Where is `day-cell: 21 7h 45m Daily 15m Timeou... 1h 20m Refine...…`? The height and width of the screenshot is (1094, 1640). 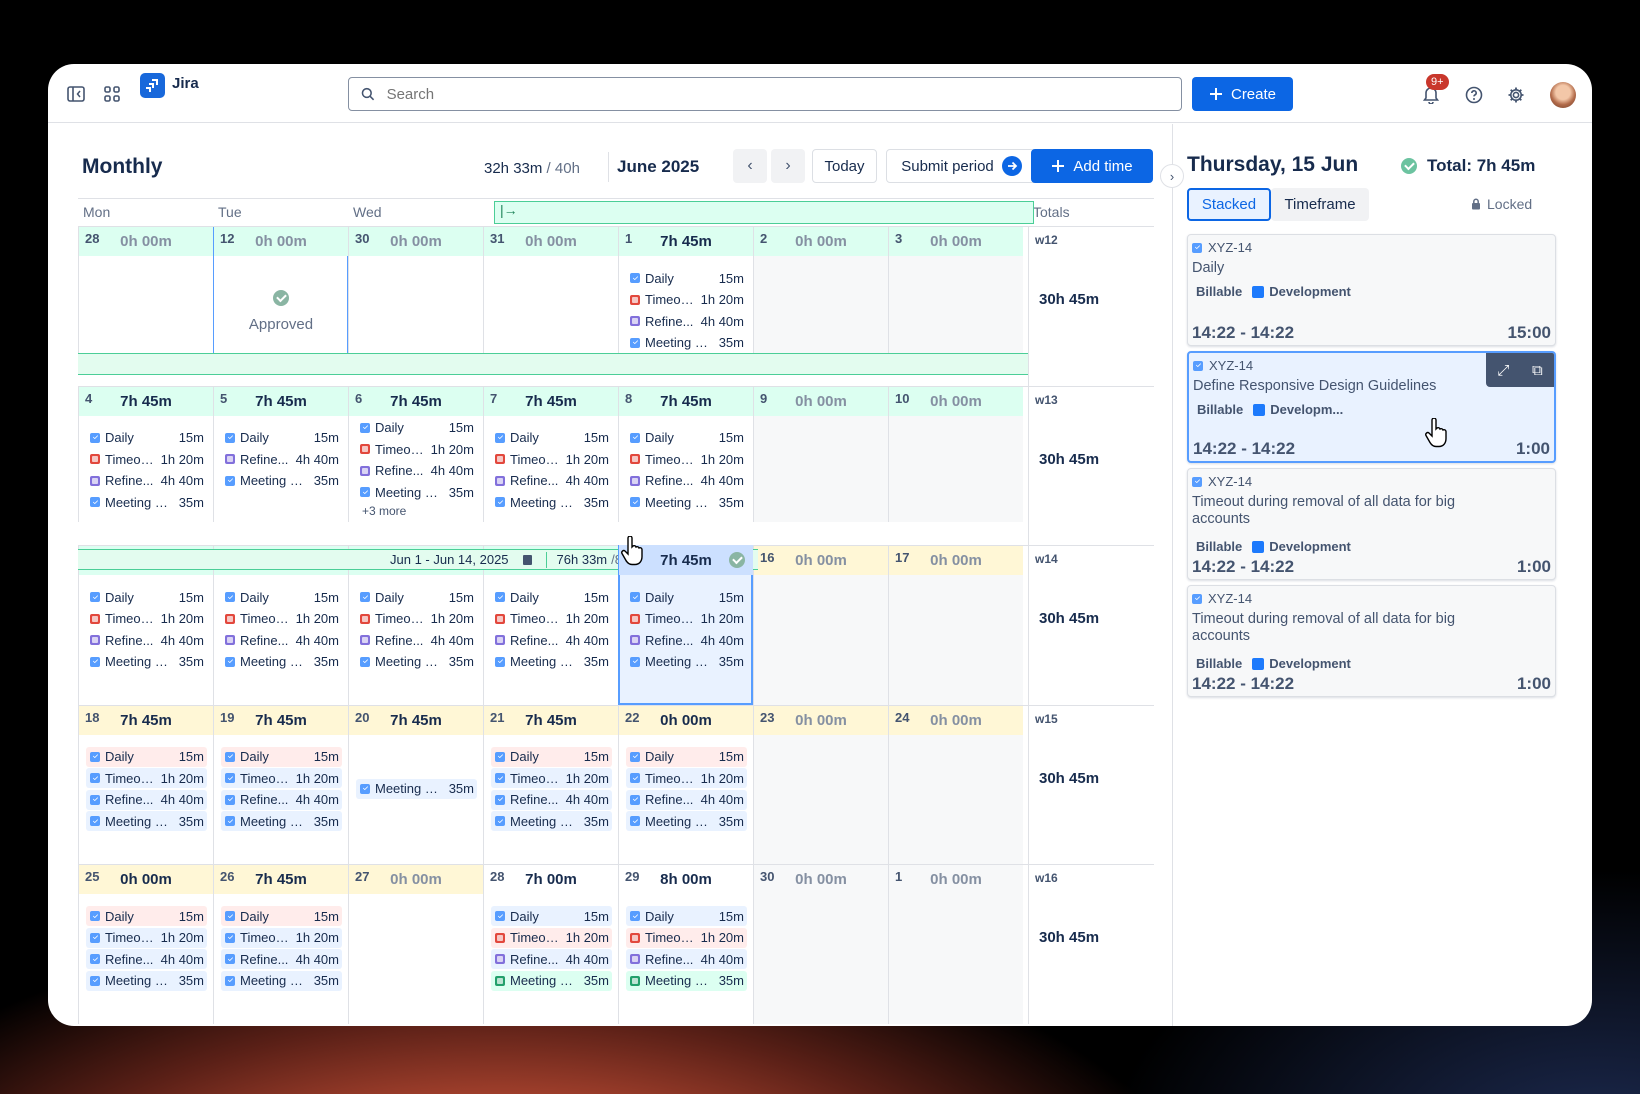 day-cell: 21 7h 45m Daily 15m Timeou... 1h 20m Refine...… is located at coordinates (550, 784).